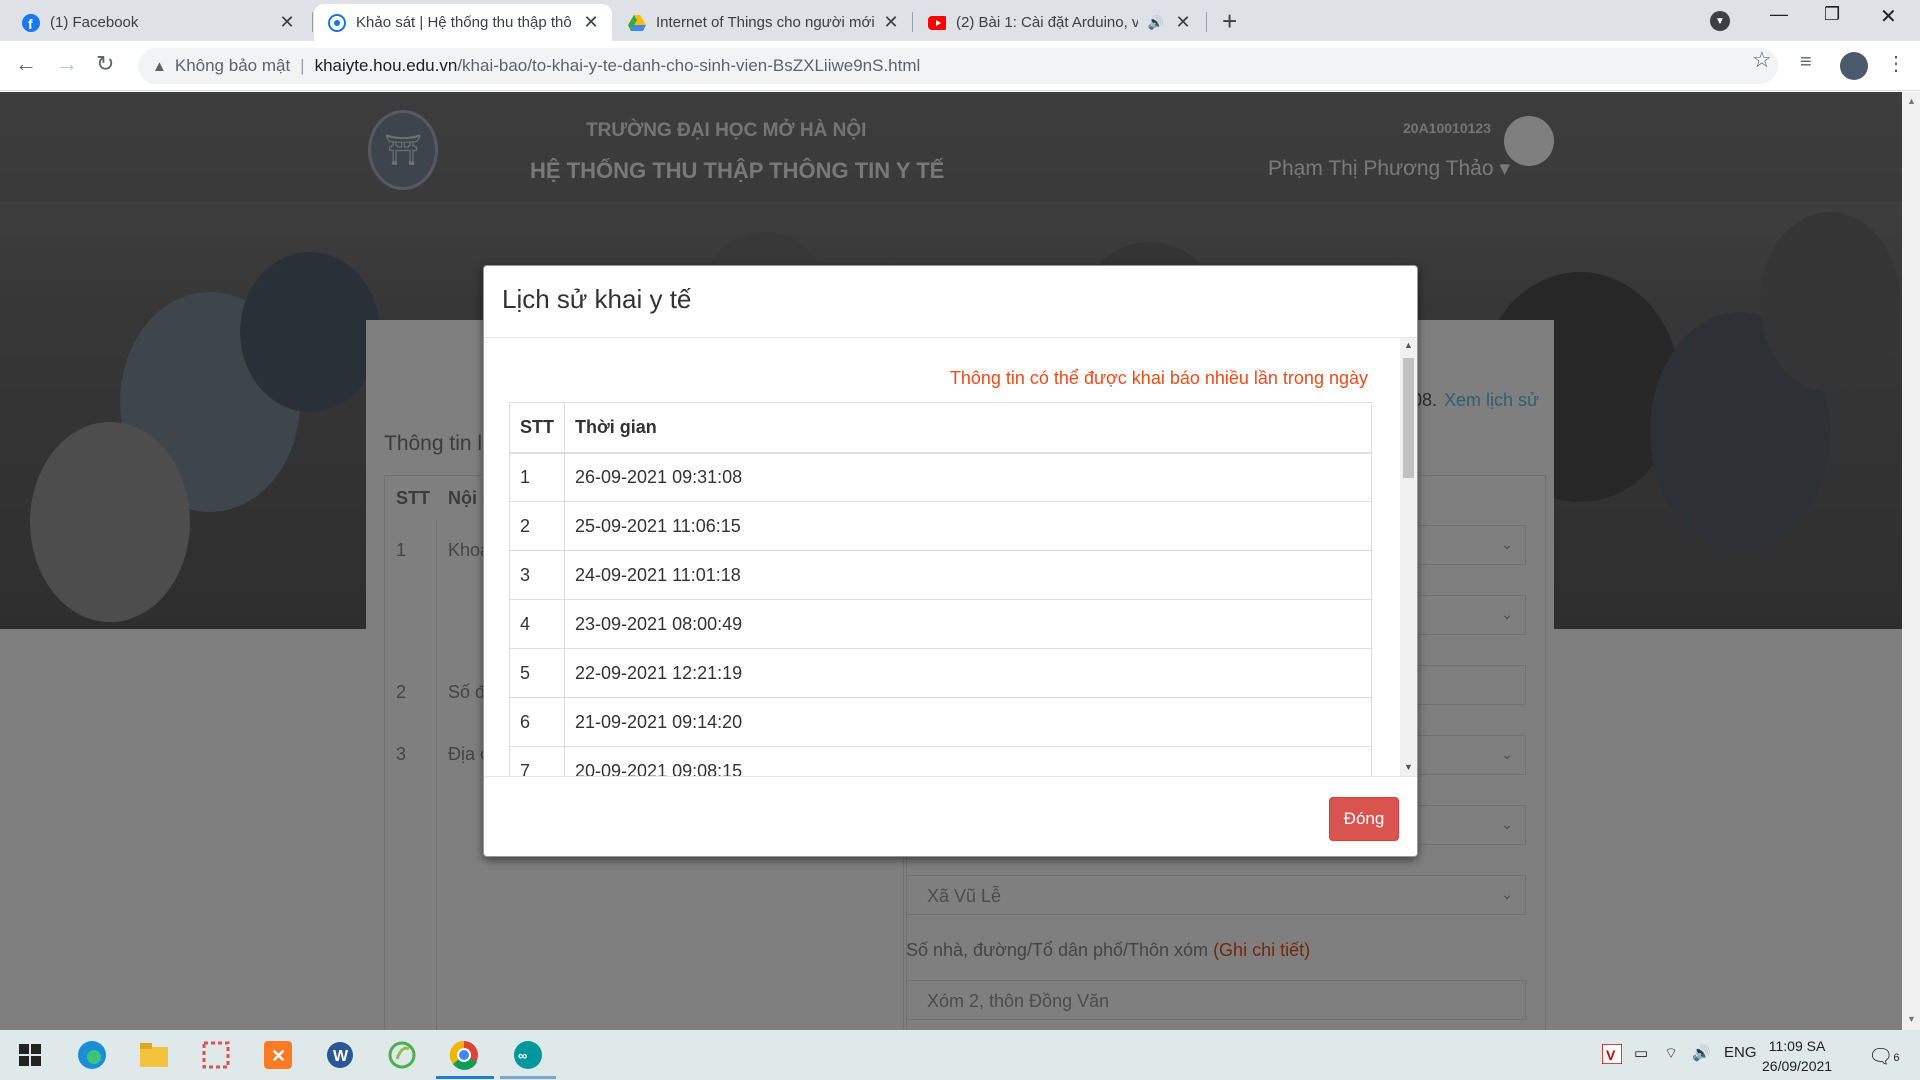 The height and width of the screenshot is (1080, 1920). I want to click on reload-button: ↻, so click(105, 64).